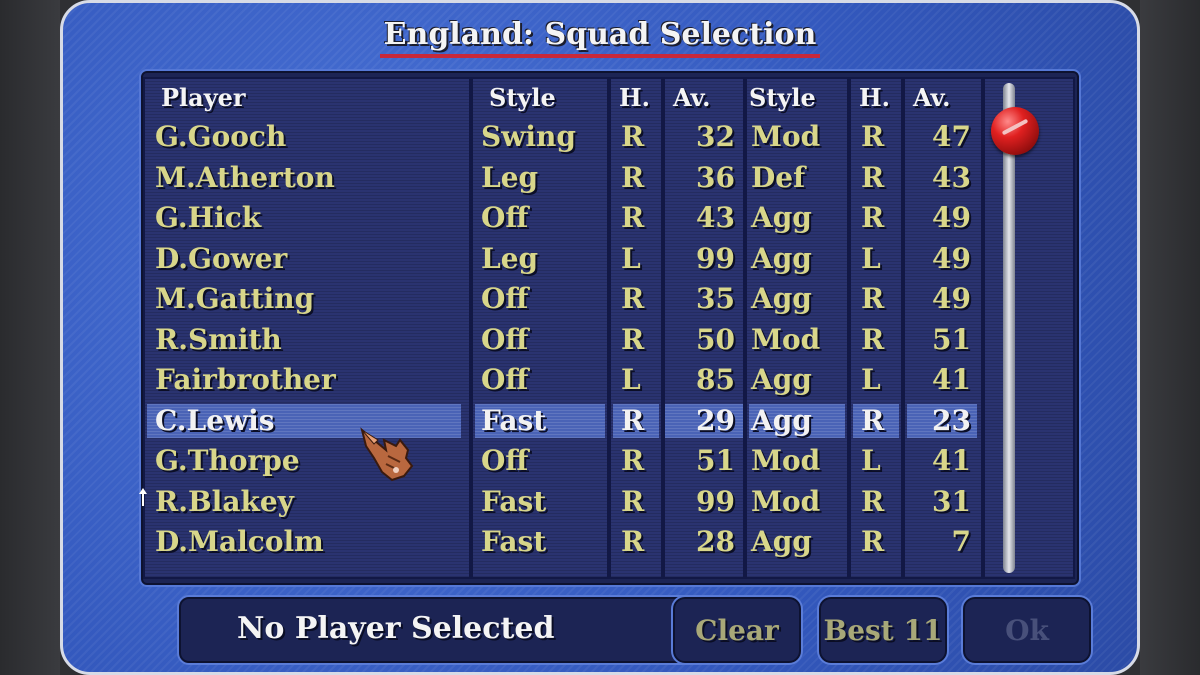 The height and width of the screenshot is (675, 1200). Describe the element at coordinates (396, 628) in the screenshot. I see `status-text: No Player Selected` at that location.